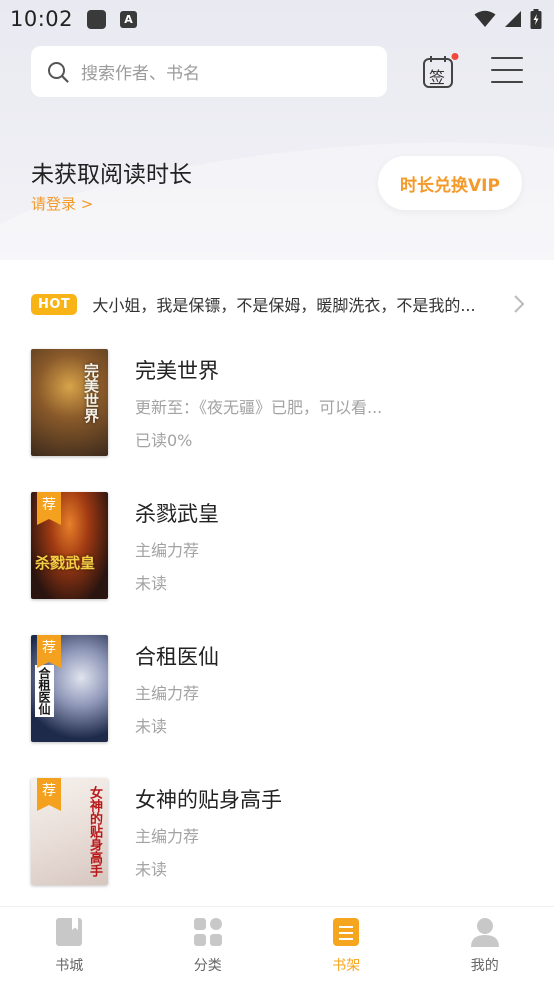  I want to click on sign-label: 签, so click(437, 77).